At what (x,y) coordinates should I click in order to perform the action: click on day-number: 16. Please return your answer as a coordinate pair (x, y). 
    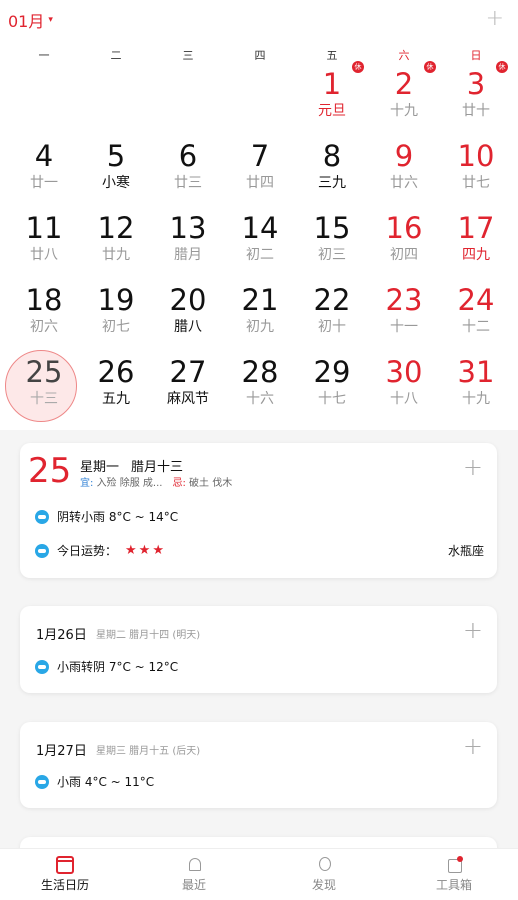
    Looking at the image, I should click on (404, 228).